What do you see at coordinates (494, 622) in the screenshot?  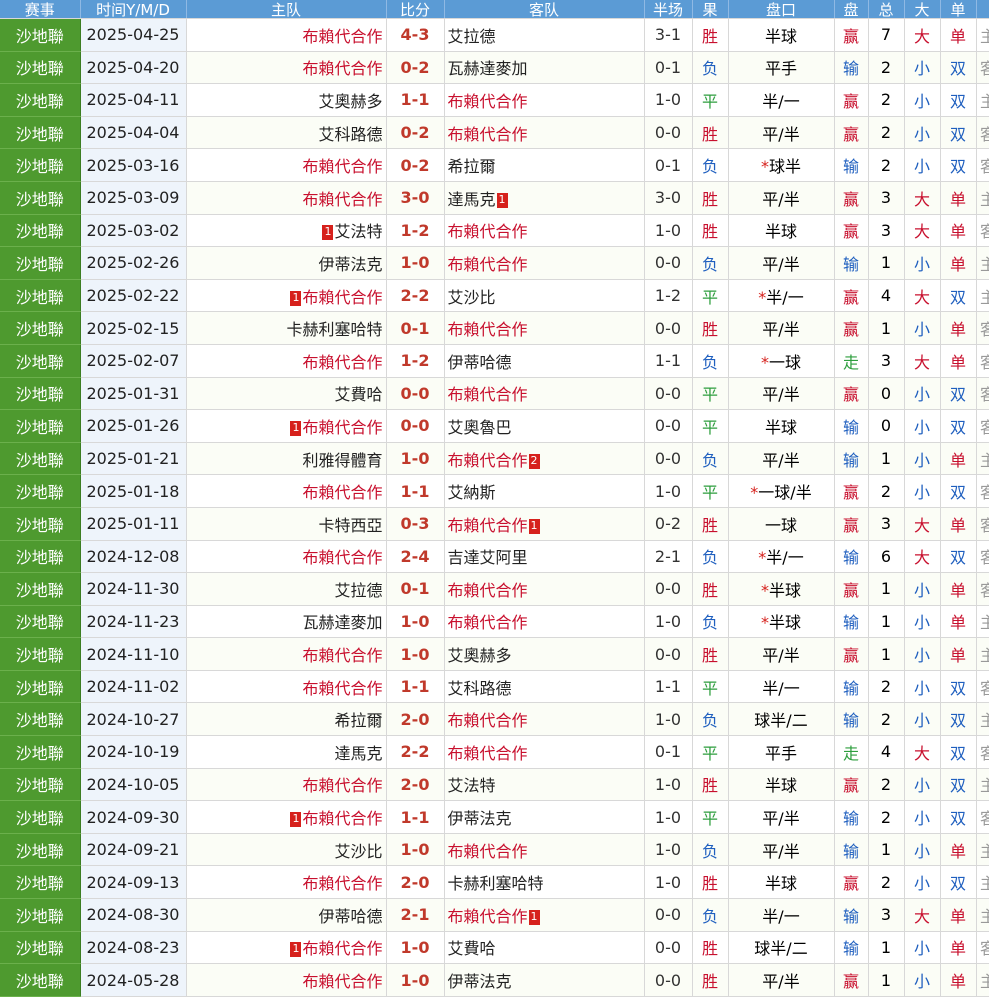 I see `table-row: 沙地聯2024-11-23瓦赫達麥加1-0布賴代合作1-0负*半球输1小单主` at bounding box center [494, 622].